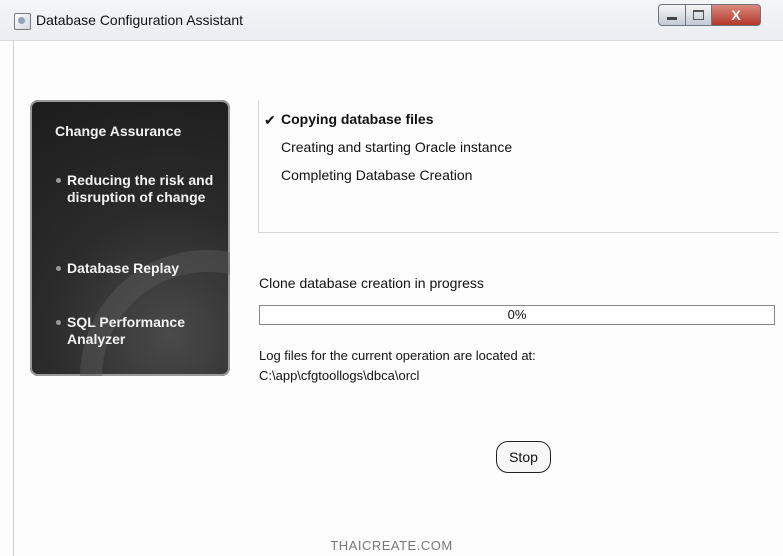  Describe the element at coordinates (118, 131) in the screenshot. I see `side-item-change-assurance: Change Assurance` at that location.